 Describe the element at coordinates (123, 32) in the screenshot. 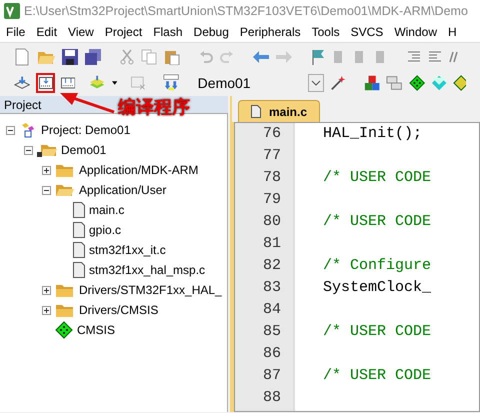

I see `menu-item: Project` at that location.